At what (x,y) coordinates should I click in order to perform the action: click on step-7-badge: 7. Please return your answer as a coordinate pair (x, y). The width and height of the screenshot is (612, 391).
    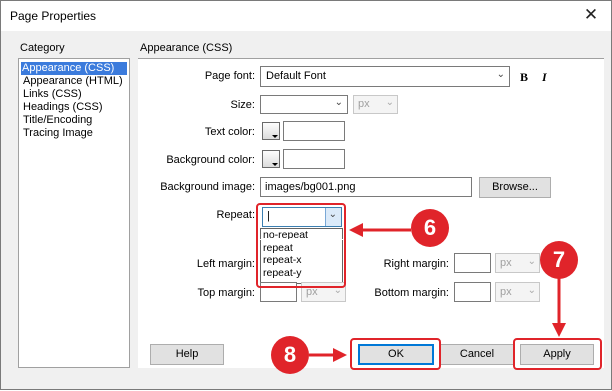
    Looking at the image, I should click on (559, 260).